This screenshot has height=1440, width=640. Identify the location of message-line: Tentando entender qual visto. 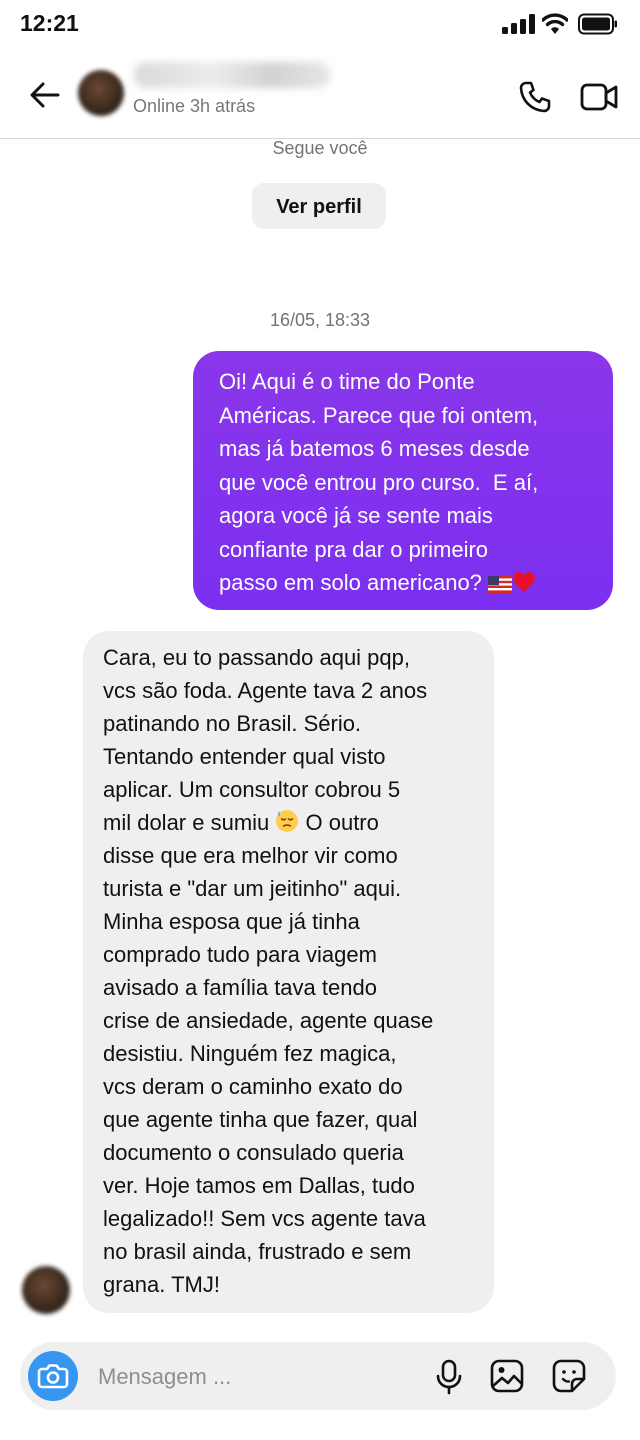
(244, 756).